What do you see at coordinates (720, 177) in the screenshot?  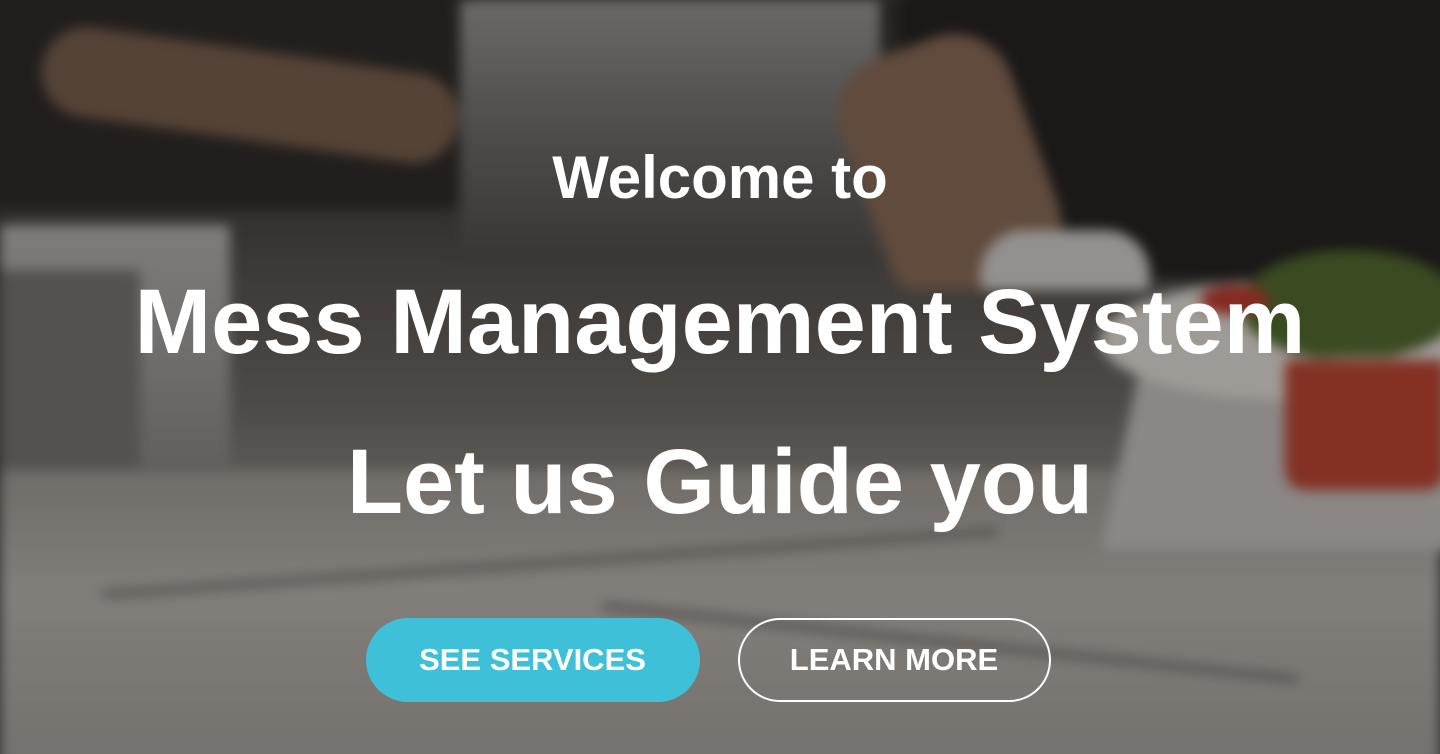 I see `hero-welcome-text: Welcome to` at bounding box center [720, 177].